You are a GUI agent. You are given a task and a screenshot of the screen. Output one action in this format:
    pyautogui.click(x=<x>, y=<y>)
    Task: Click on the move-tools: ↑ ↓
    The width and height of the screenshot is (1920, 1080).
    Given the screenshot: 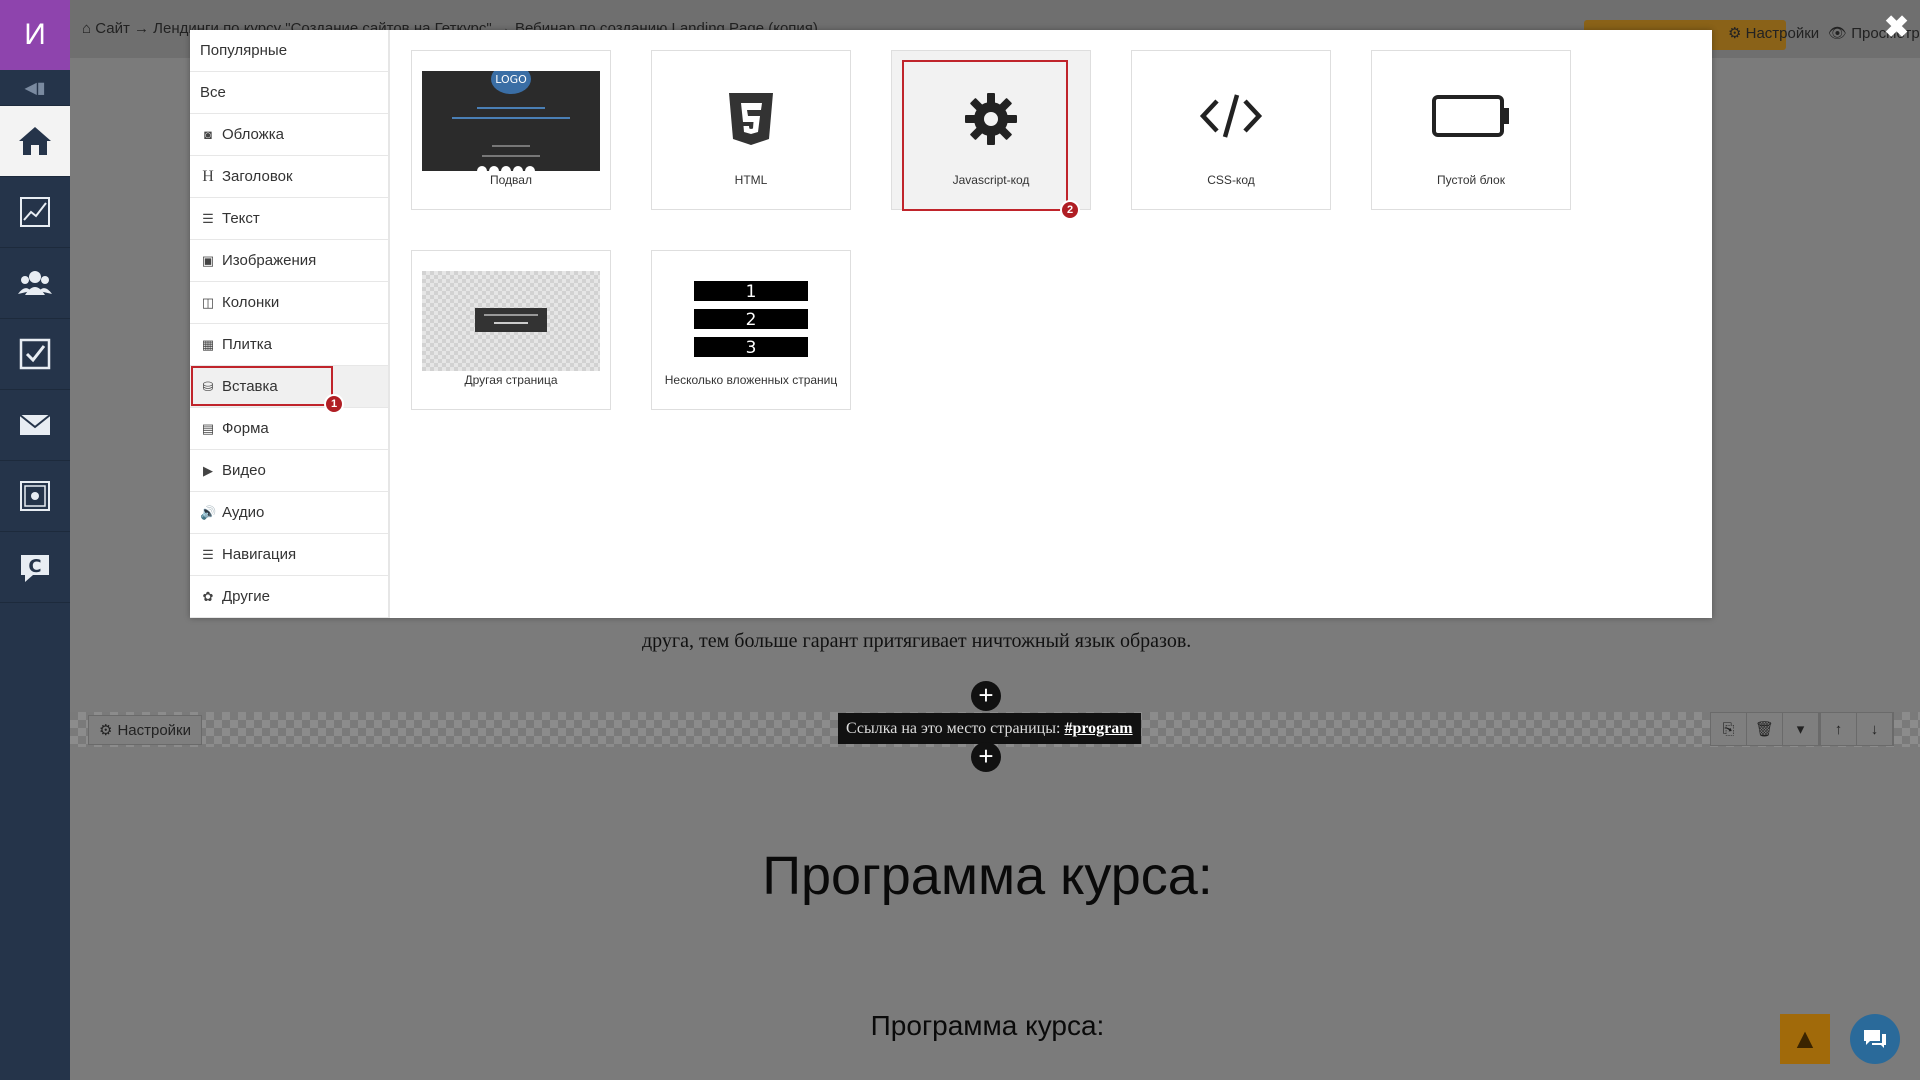 What is the action you would take?
    pyautogui.click(x=1857, y=729)
    